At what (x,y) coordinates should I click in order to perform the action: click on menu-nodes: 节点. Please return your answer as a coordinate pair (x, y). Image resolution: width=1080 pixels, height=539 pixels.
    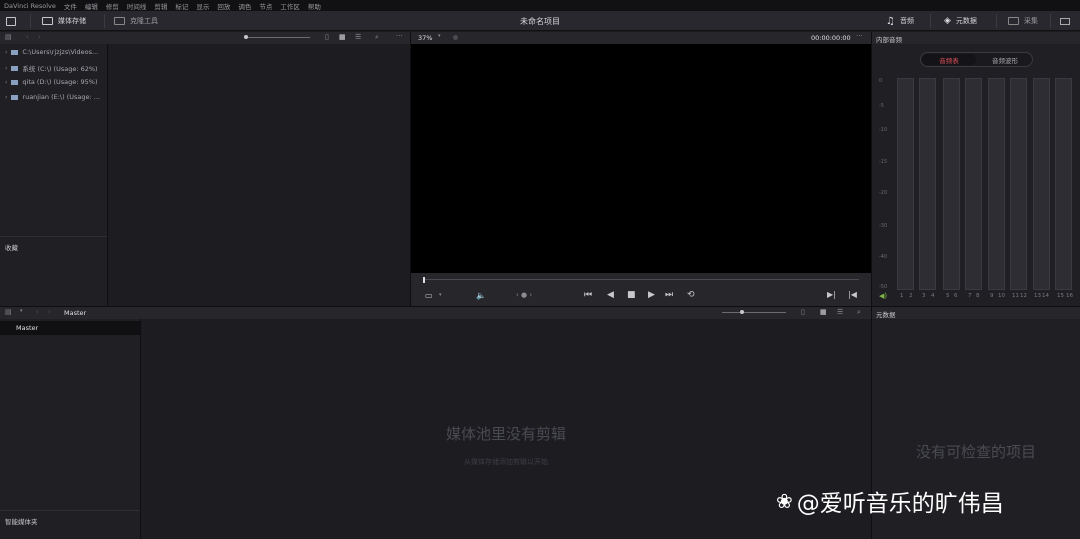
    Looking at the image, I should click on (265, 6).